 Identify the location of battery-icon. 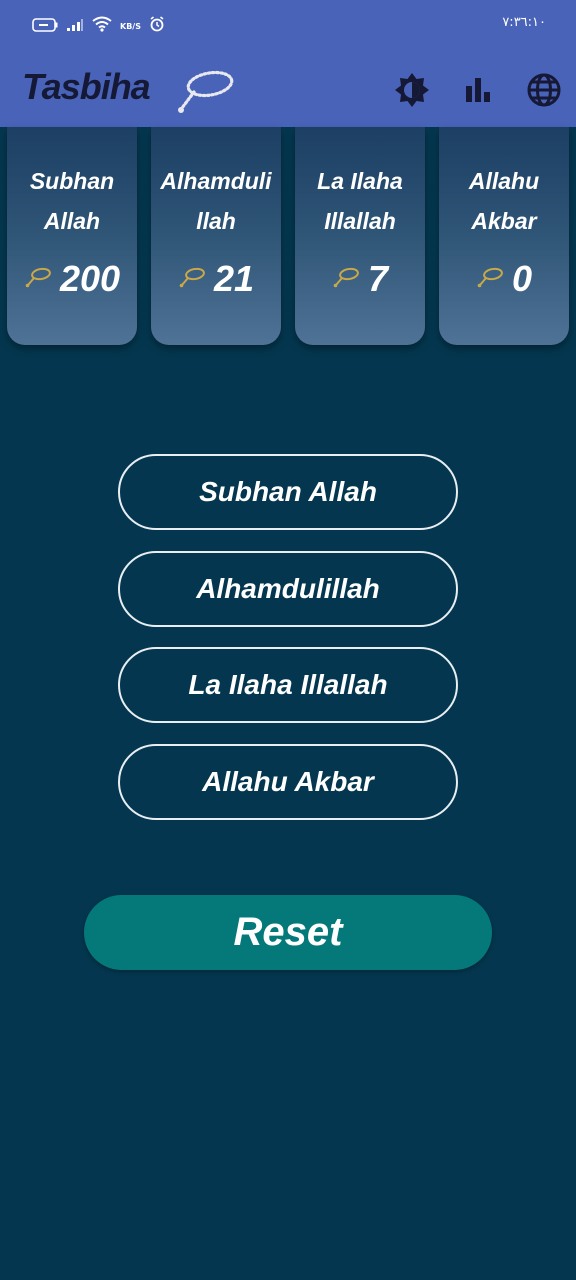
(45, 26).